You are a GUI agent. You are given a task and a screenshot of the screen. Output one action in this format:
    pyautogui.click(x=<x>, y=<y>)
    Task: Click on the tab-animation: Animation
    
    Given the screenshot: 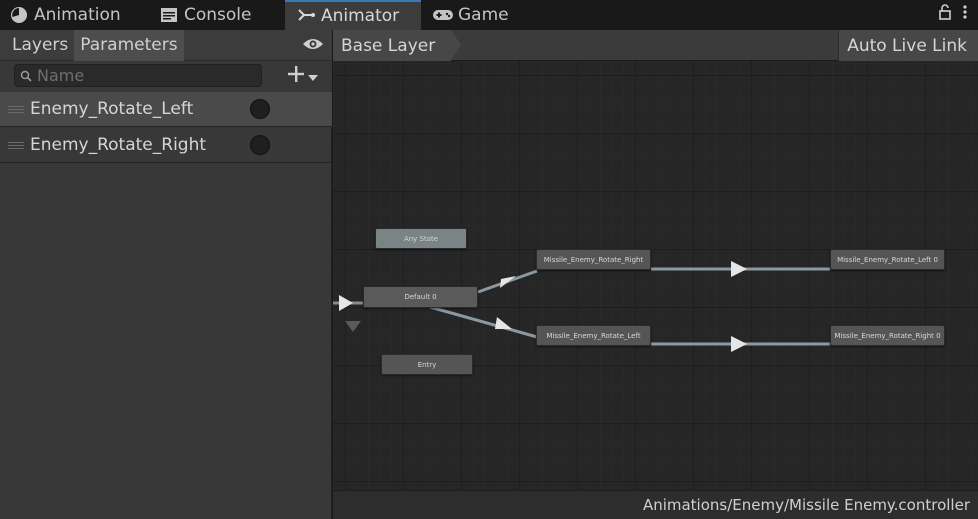 What is the action you would take?
    pyautogui.click(x=73, y=15)
    